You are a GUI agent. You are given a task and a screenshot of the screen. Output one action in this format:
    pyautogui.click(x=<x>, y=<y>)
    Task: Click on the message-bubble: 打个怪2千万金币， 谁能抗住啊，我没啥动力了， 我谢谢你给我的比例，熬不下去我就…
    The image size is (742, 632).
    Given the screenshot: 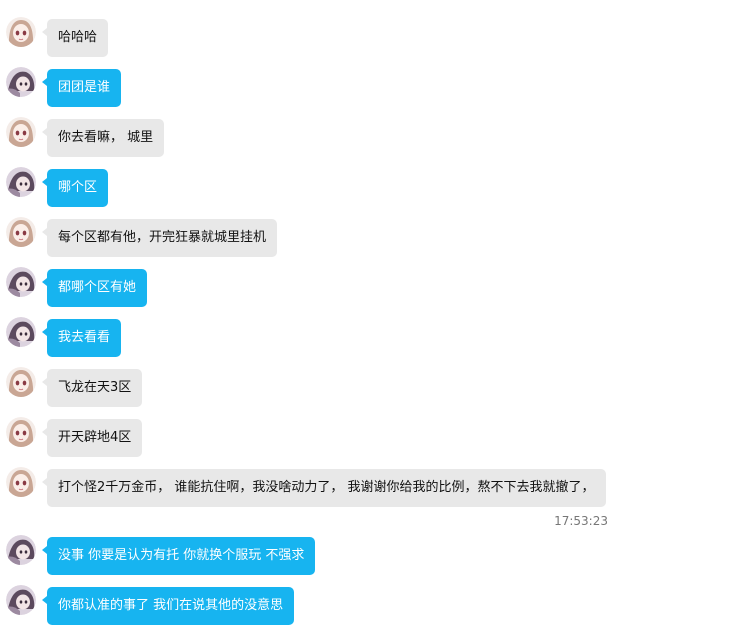 What is the action you would take?
    pyautogui.click(x=324, y=488)
    